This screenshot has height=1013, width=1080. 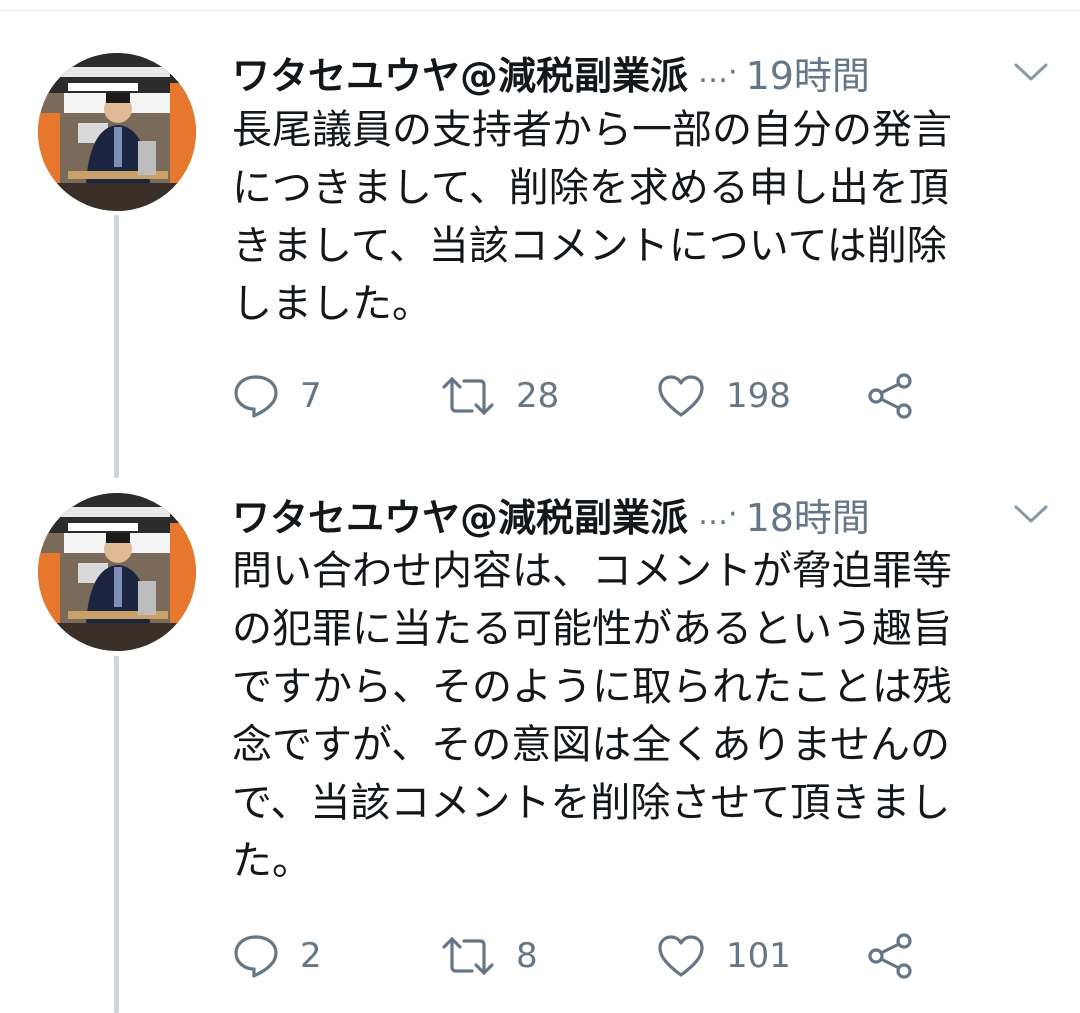 I want to click on like-count: 101, so click(x=758, y=956).